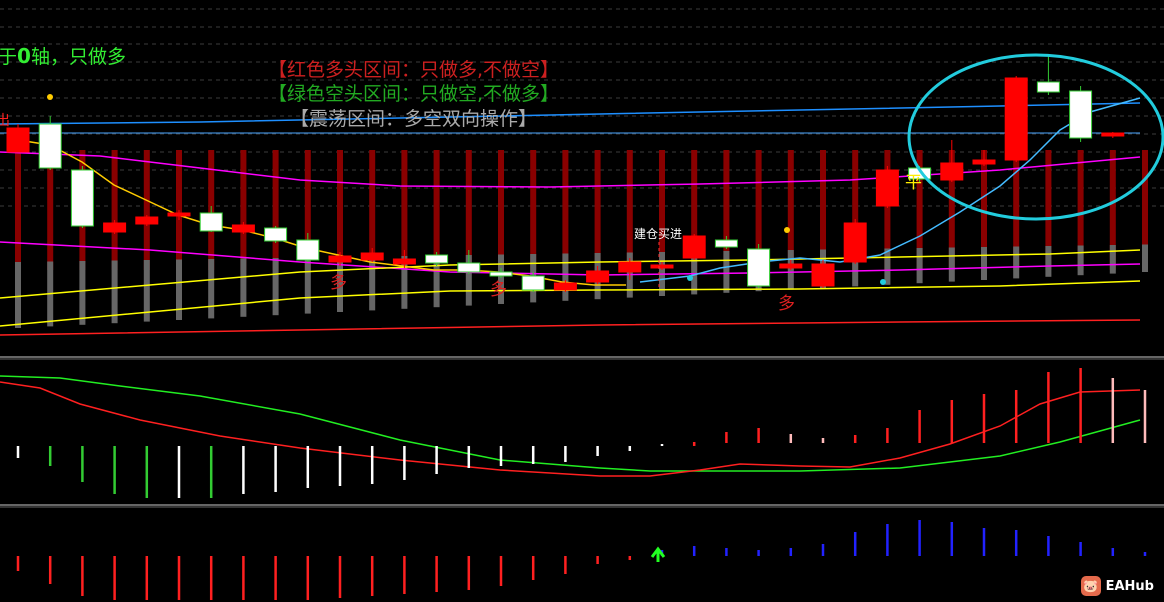  Describe the element at coordinates (570, 258) in the screenshot. I see `lower-band-line` at that location.